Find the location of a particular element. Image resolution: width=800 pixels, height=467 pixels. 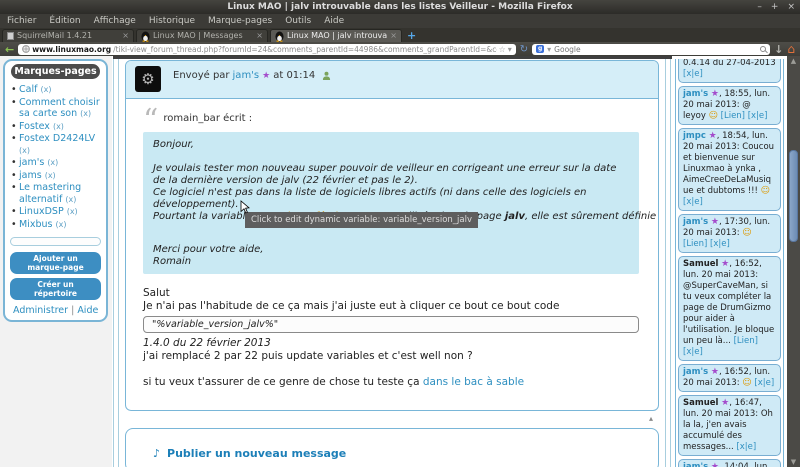

code-snippet: "%variable_version_jalv%" is located at coordinates (391, 324).